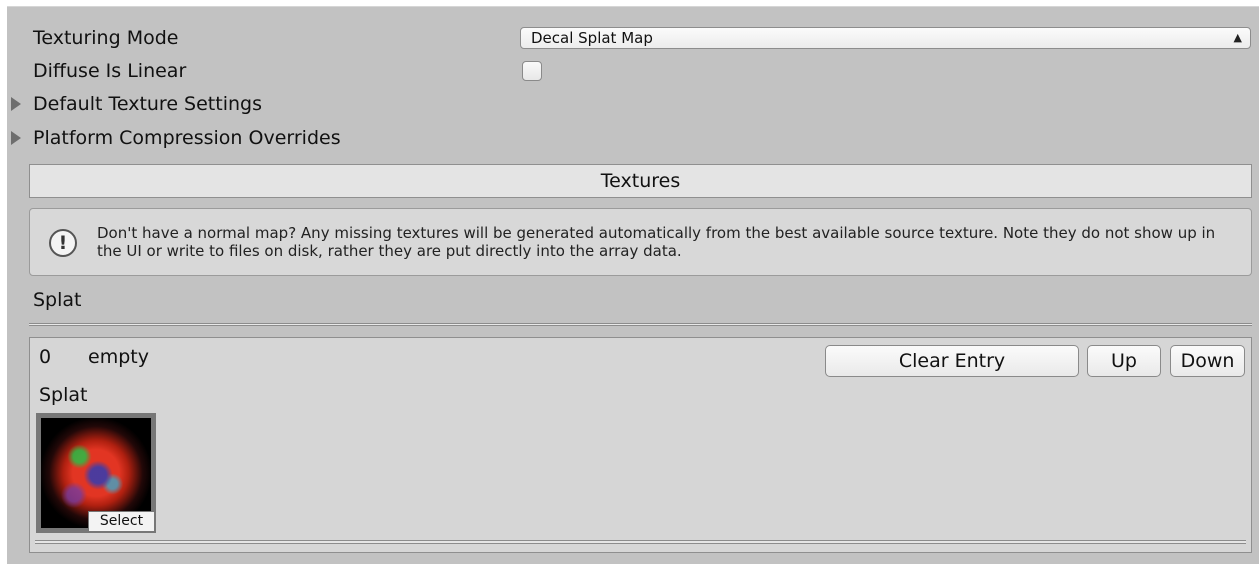 The image size is (1259, 564). What do you see at coordinates (63, 395) in the screenshot?
I see `splat-slot-label: Splat` at bounding box center [63, 395].